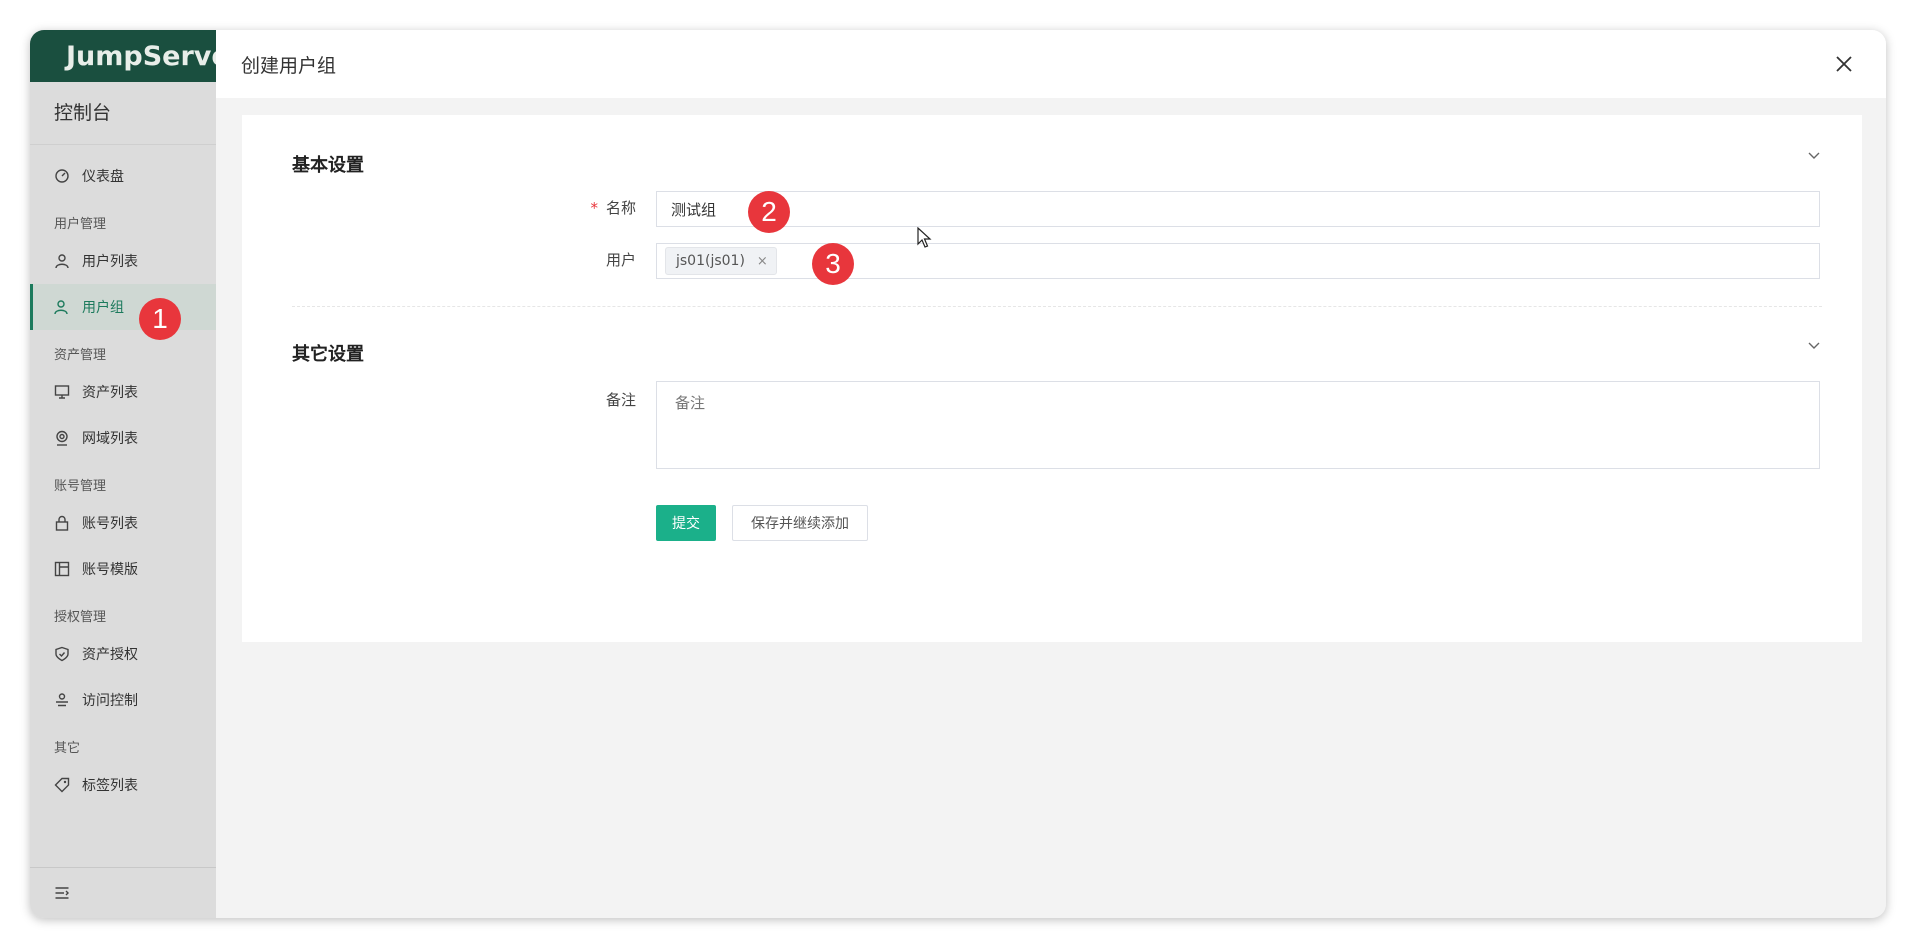 This screenshot has width=1916, height=938. What do you see at coordinates (160, 319) in the screenshot?
I see `callout-badge-1: 1` at bounding box center [160, 319].